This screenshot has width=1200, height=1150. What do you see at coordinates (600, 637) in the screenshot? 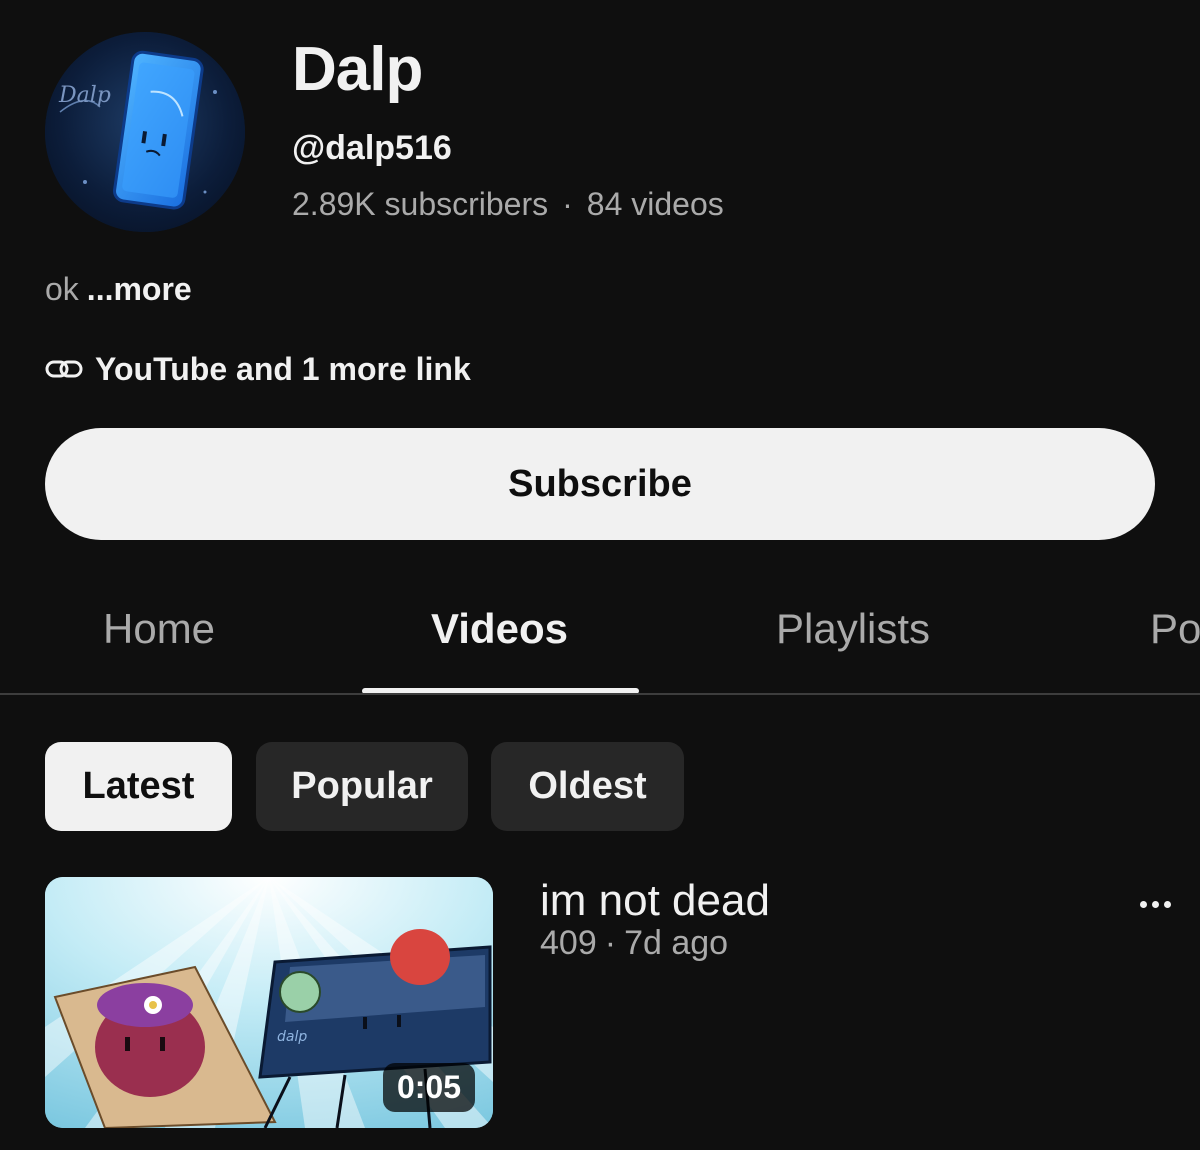
I see `channel-tabs: Home Videos Playlists Po` at bounding box center [600, 637].